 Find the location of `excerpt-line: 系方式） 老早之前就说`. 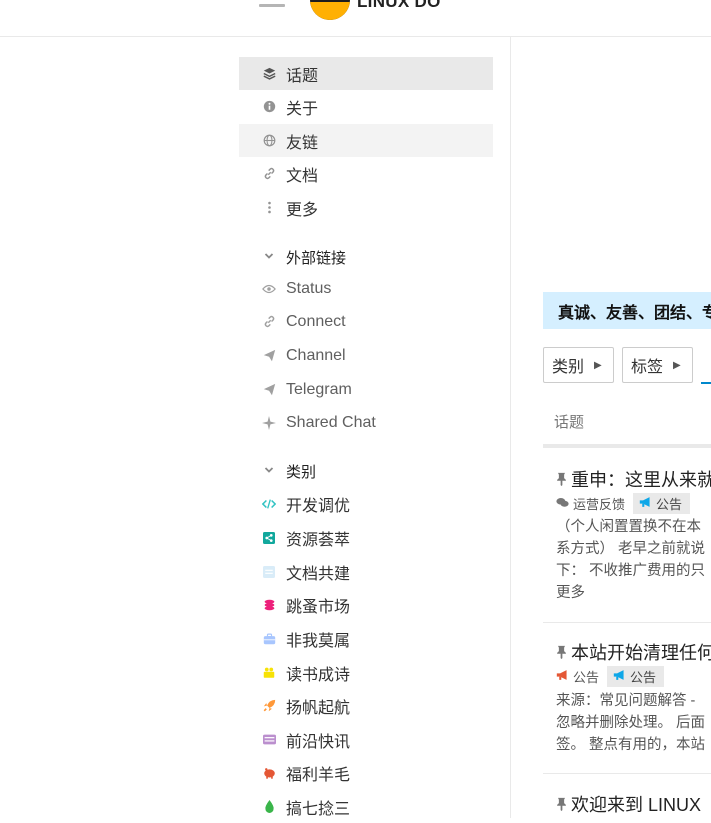

excerpt-line: 系方式） 老早之前就说 is located at coordinates (631, 549).